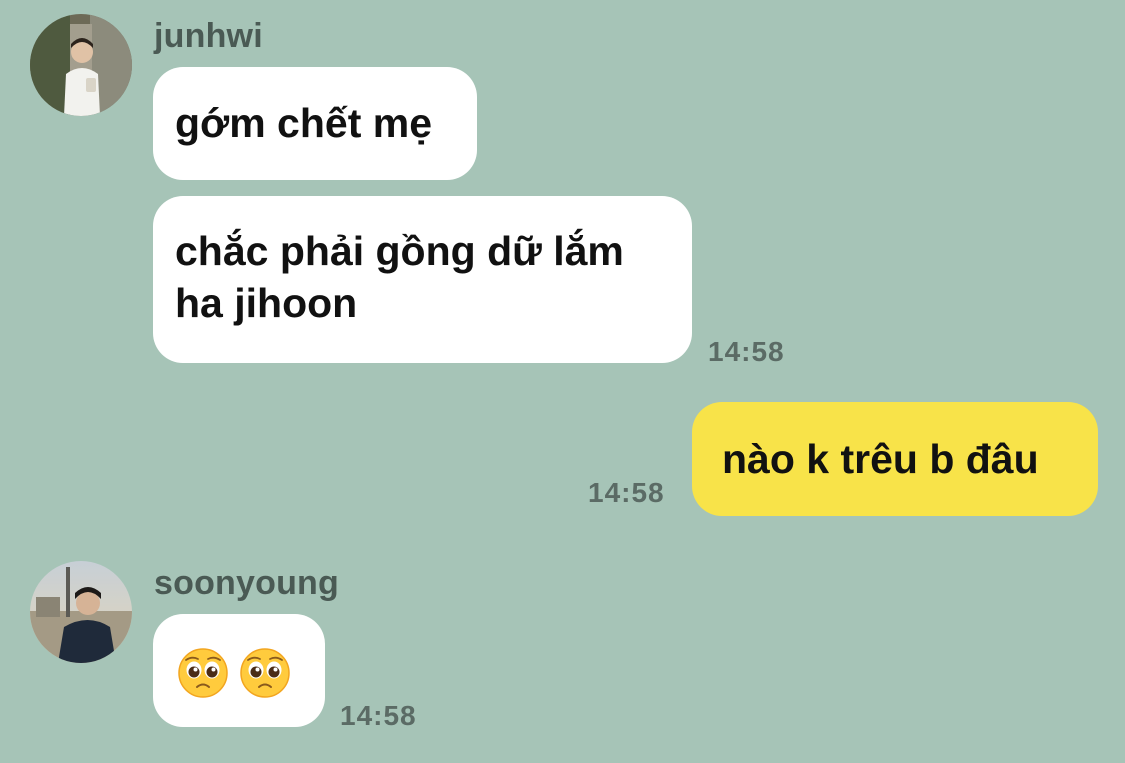 This screenshot has width=1125, height=763. I want to click on message-bubble: gớm chết mẹ, so click(315, 123).